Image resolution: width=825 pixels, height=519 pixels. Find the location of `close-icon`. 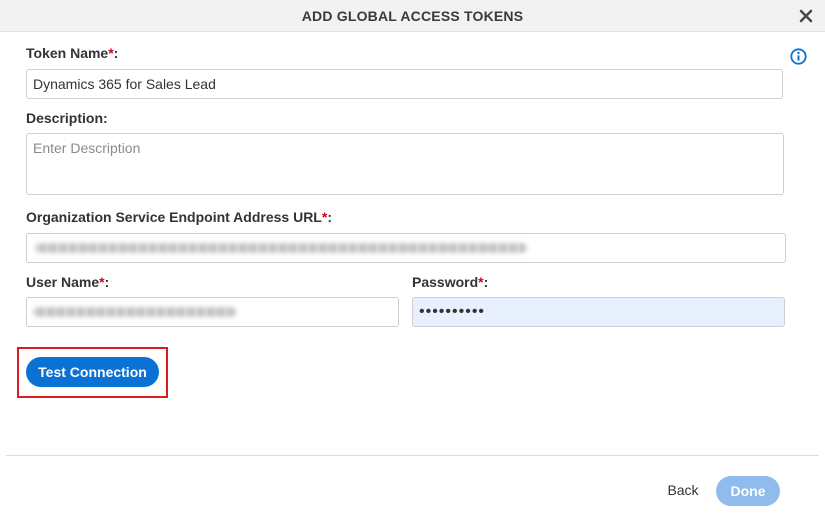

close-icon is located at coordinates (806, 16).